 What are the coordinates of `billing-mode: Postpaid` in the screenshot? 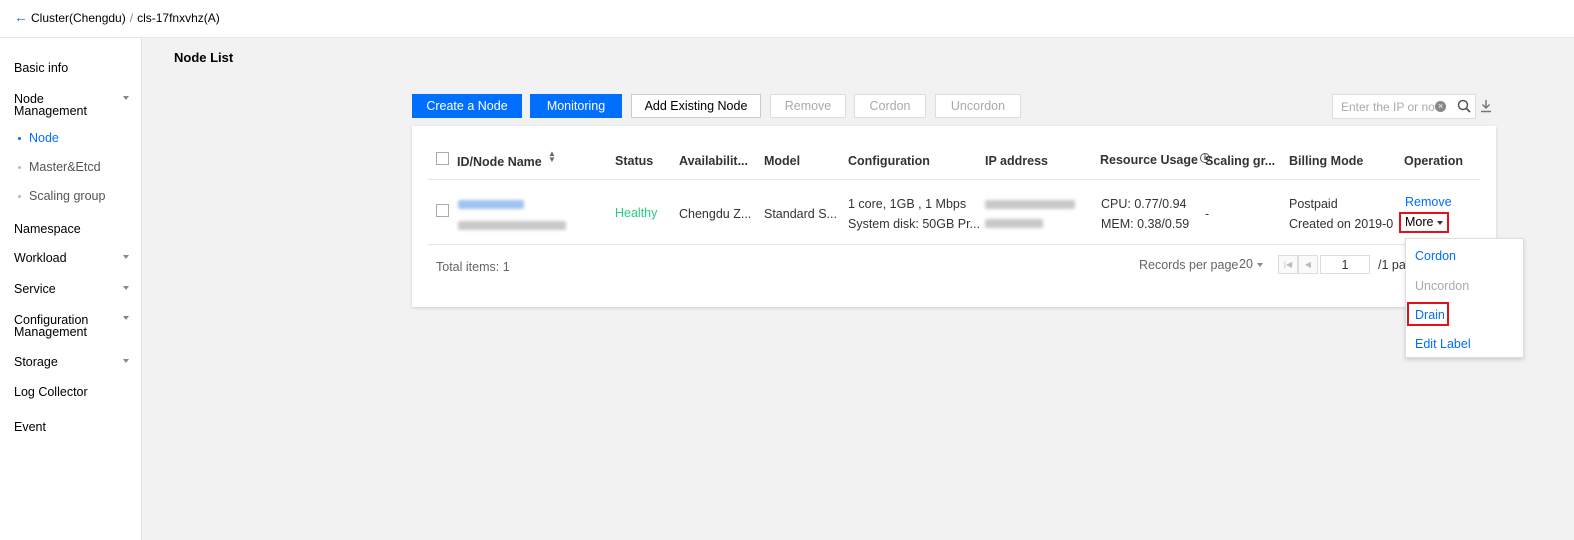 It's located at (1313, 204).